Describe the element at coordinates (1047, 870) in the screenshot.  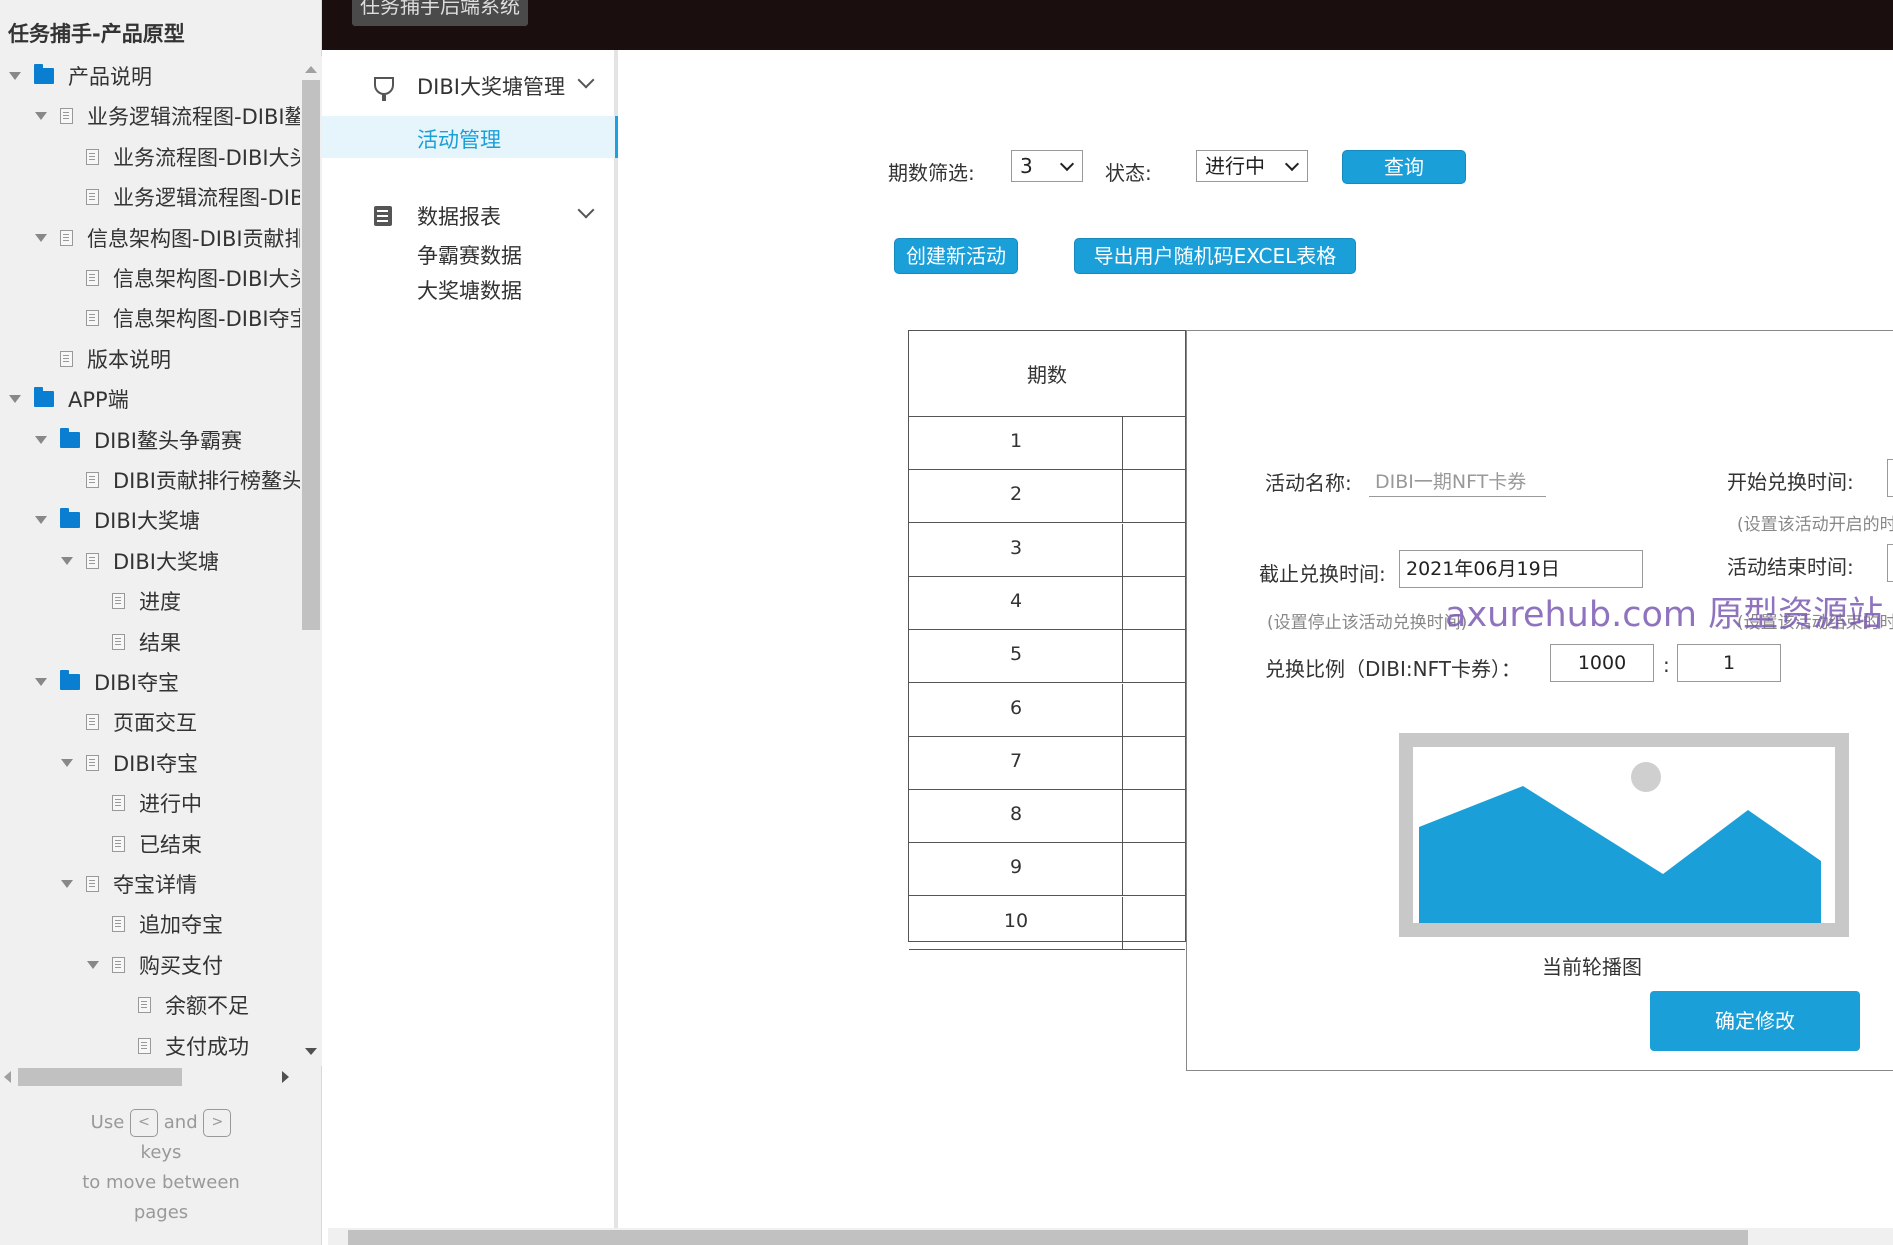
I see `period-row: 9` at that location.